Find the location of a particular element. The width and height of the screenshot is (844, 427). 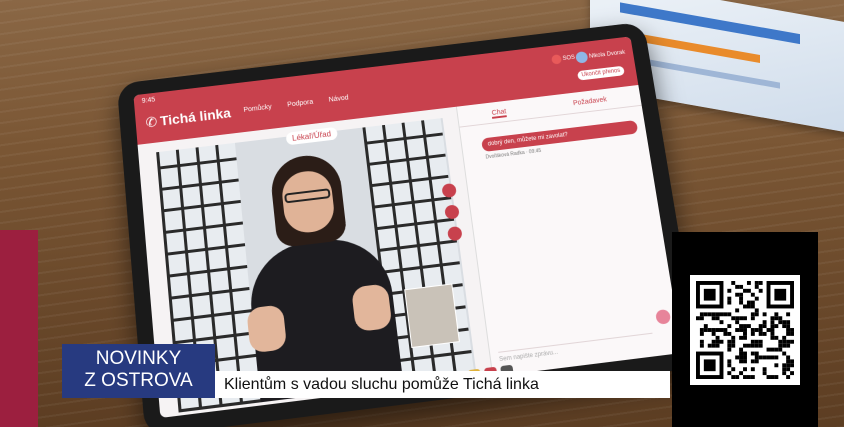

self-view-pip is located at coordinates (432, 316).